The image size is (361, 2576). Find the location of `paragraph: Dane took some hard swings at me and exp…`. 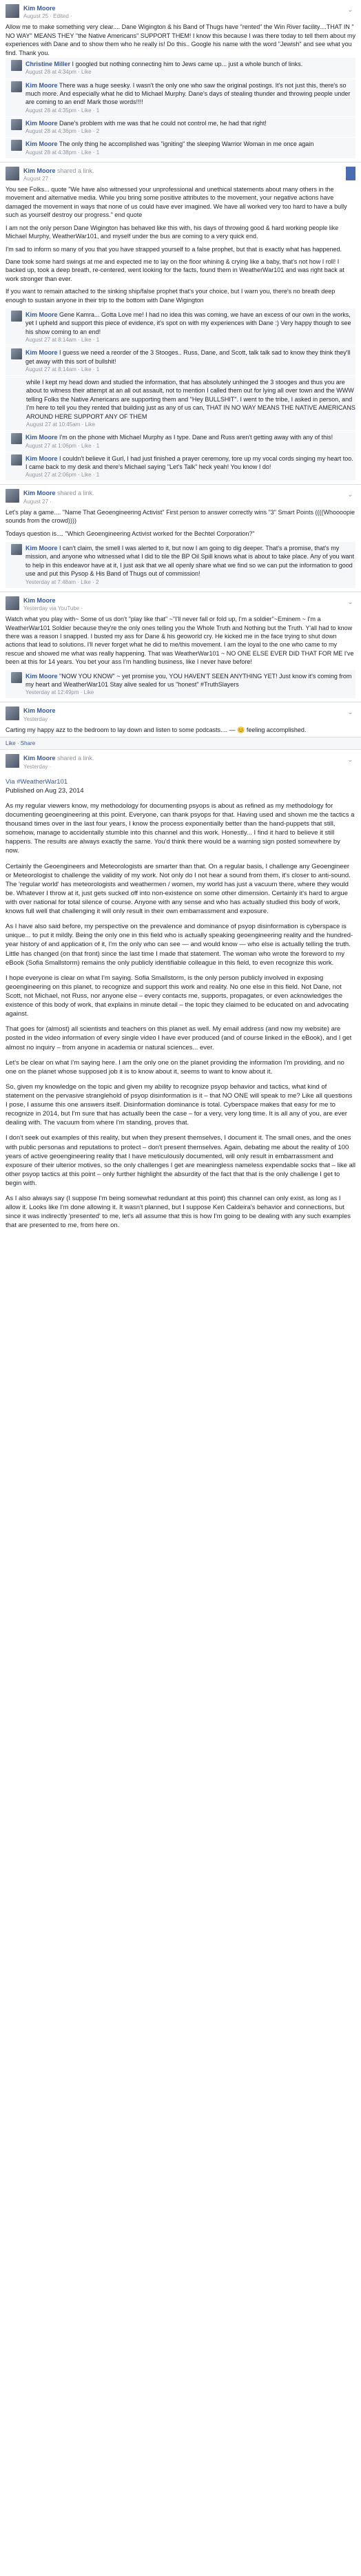

paragraph: Dane took some hard swings at me and exp… is located at coordinates (175, 270).